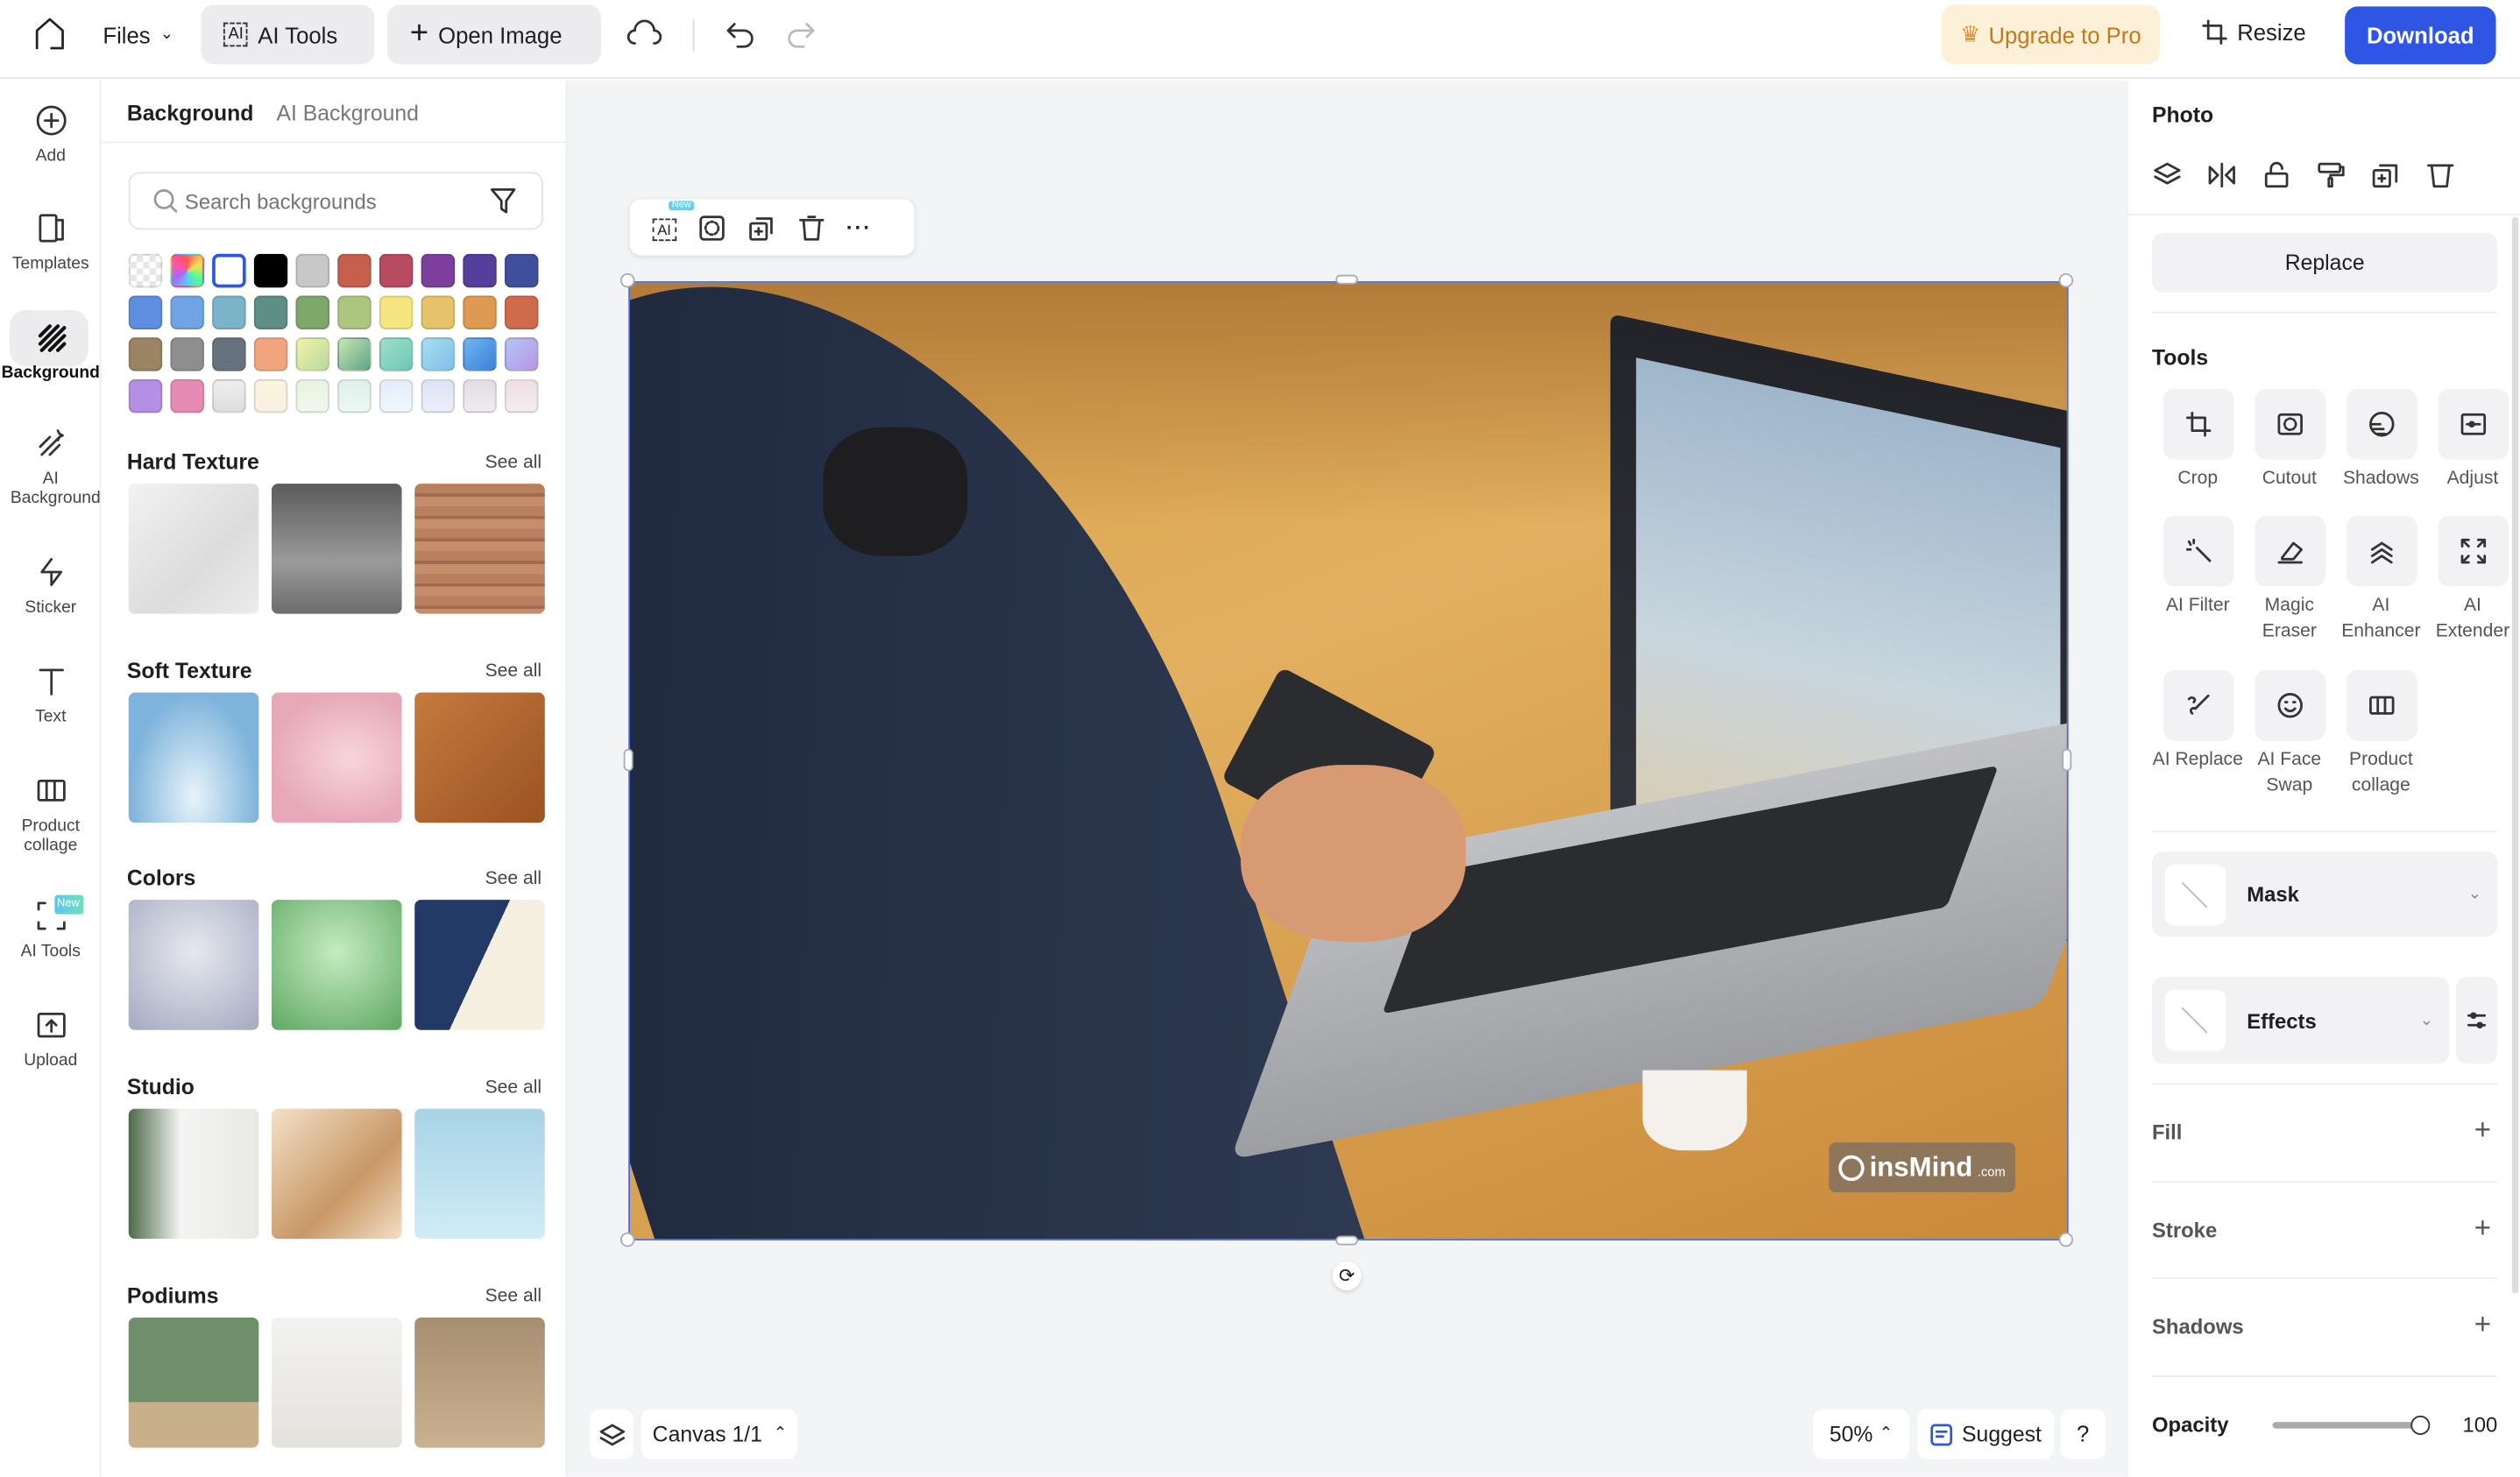  Describe the element at coordinates (628, 760) in the screenshot. I see `resize-handle-left` at that location.